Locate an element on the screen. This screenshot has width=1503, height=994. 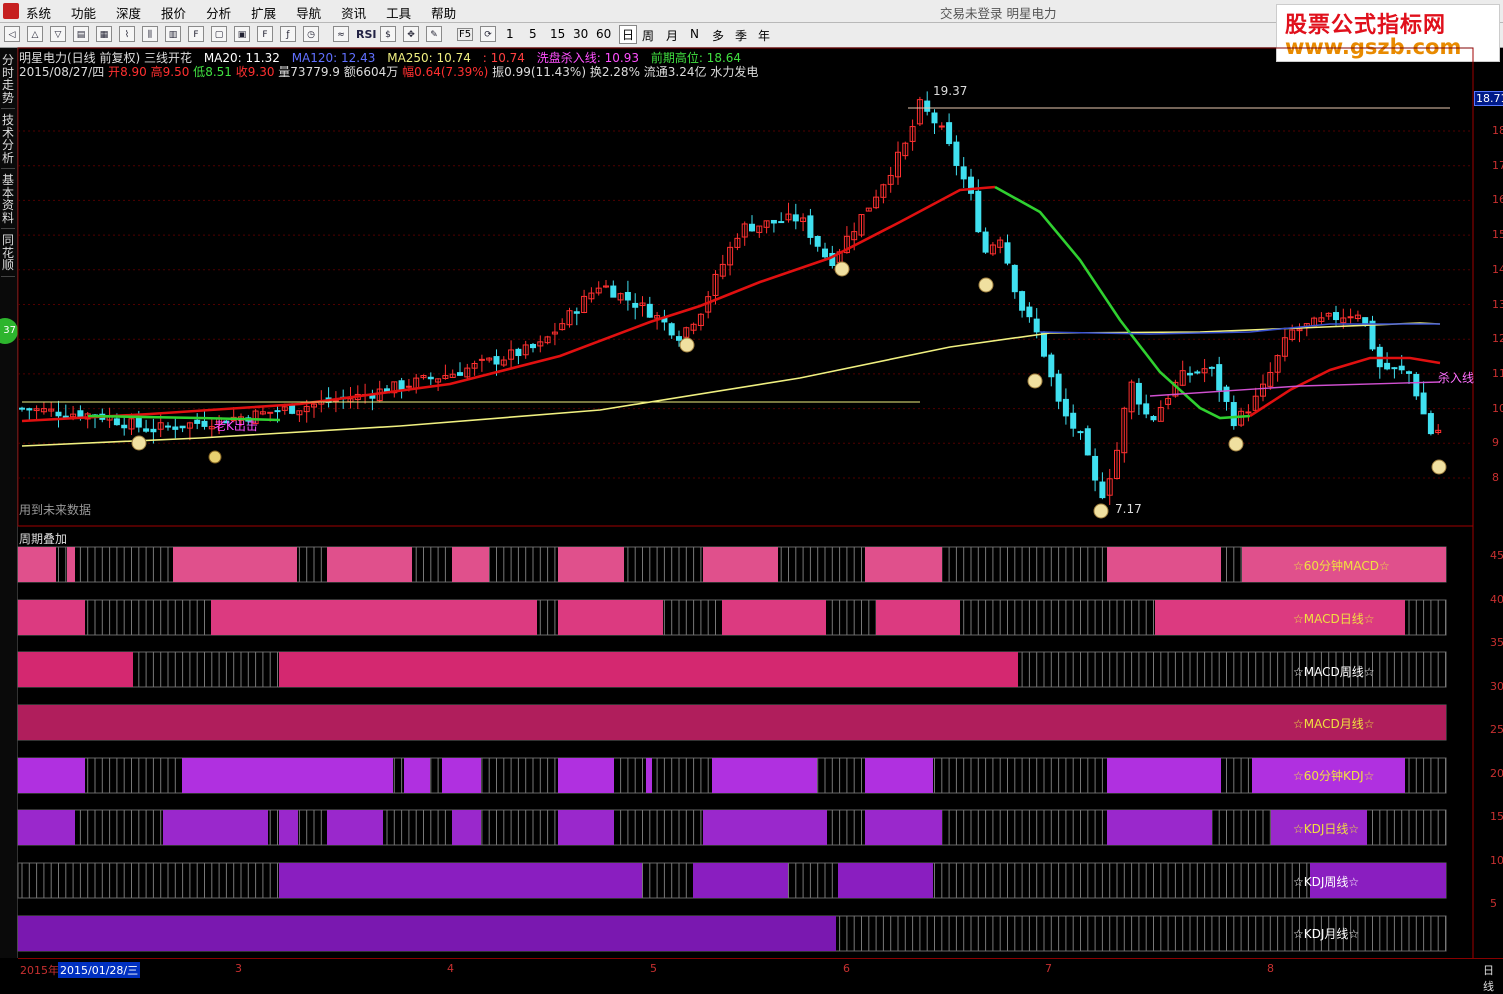
date-axis: 2015年 2015/01/28/三 3 4 5 6 7 8 日线 is located at coordinates (760, 975).